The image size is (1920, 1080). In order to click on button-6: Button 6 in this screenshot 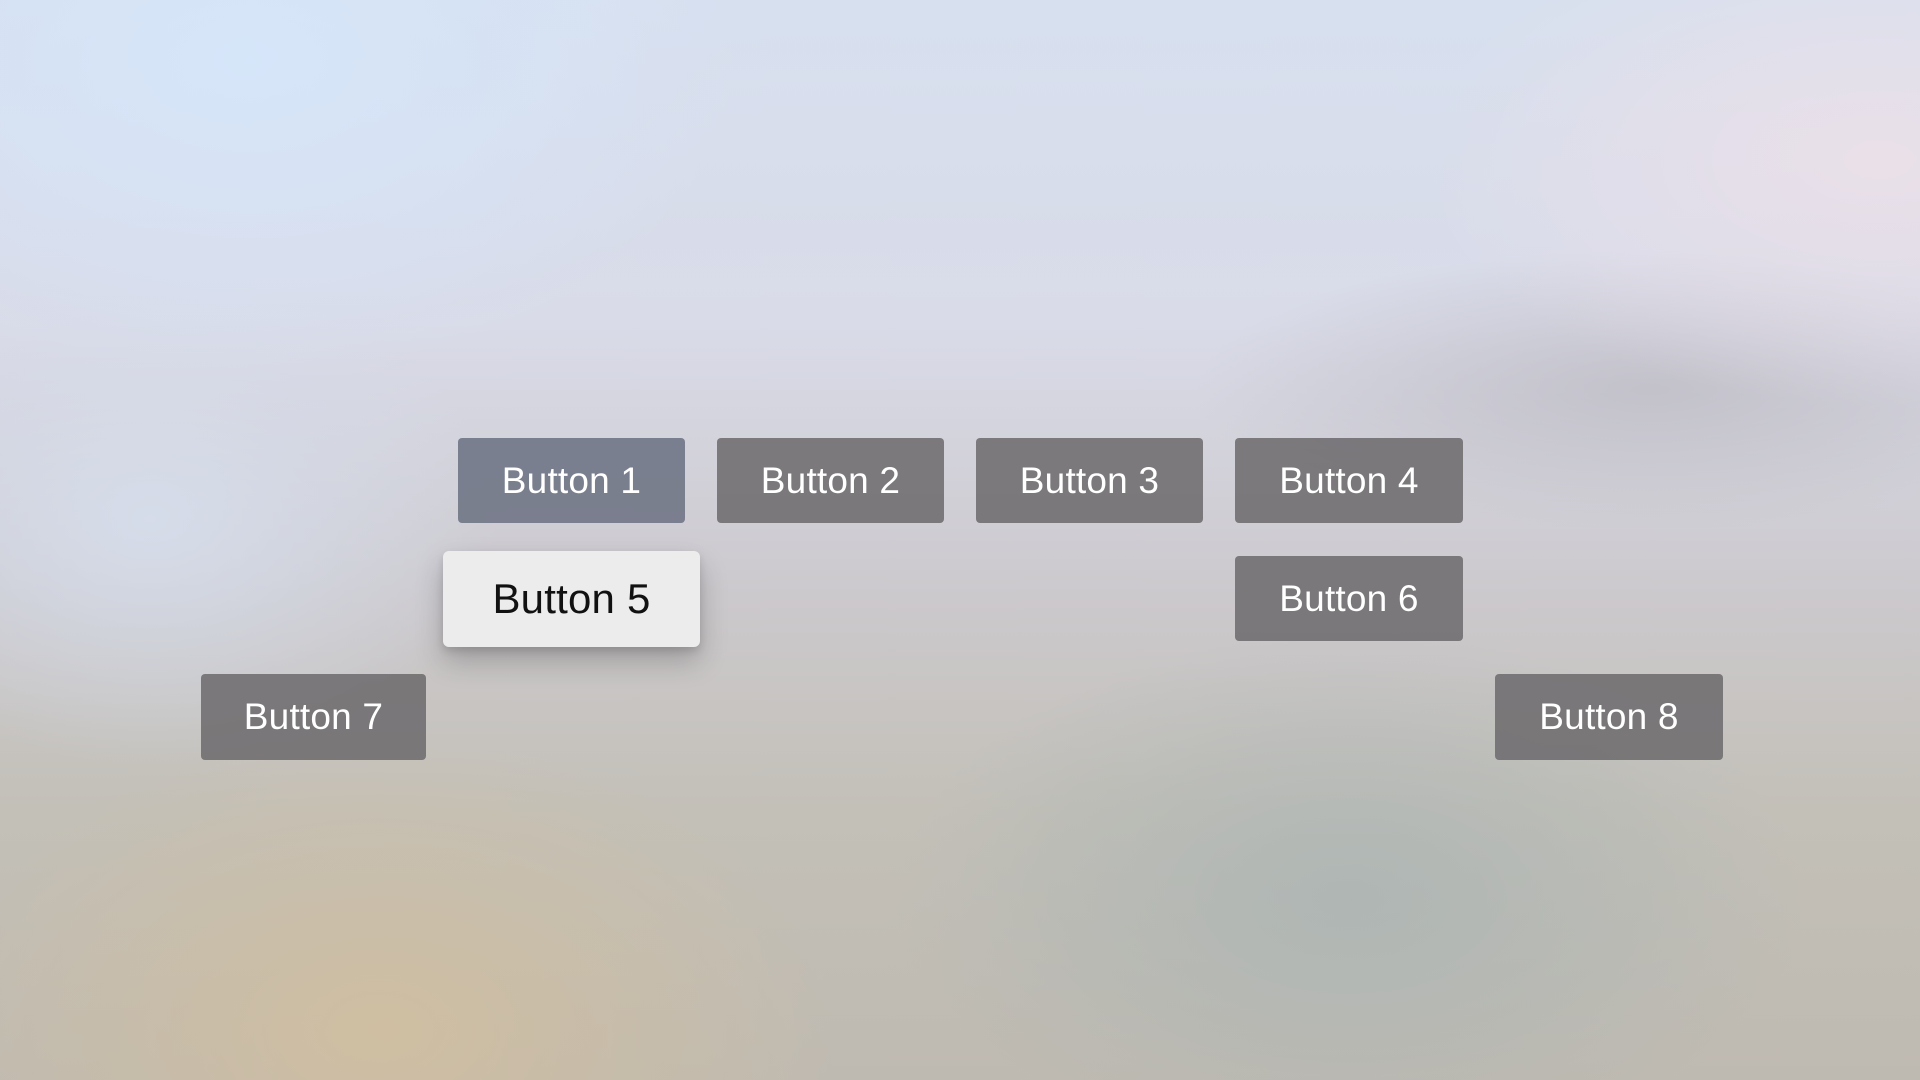, I will do `click(1349, 598)`.